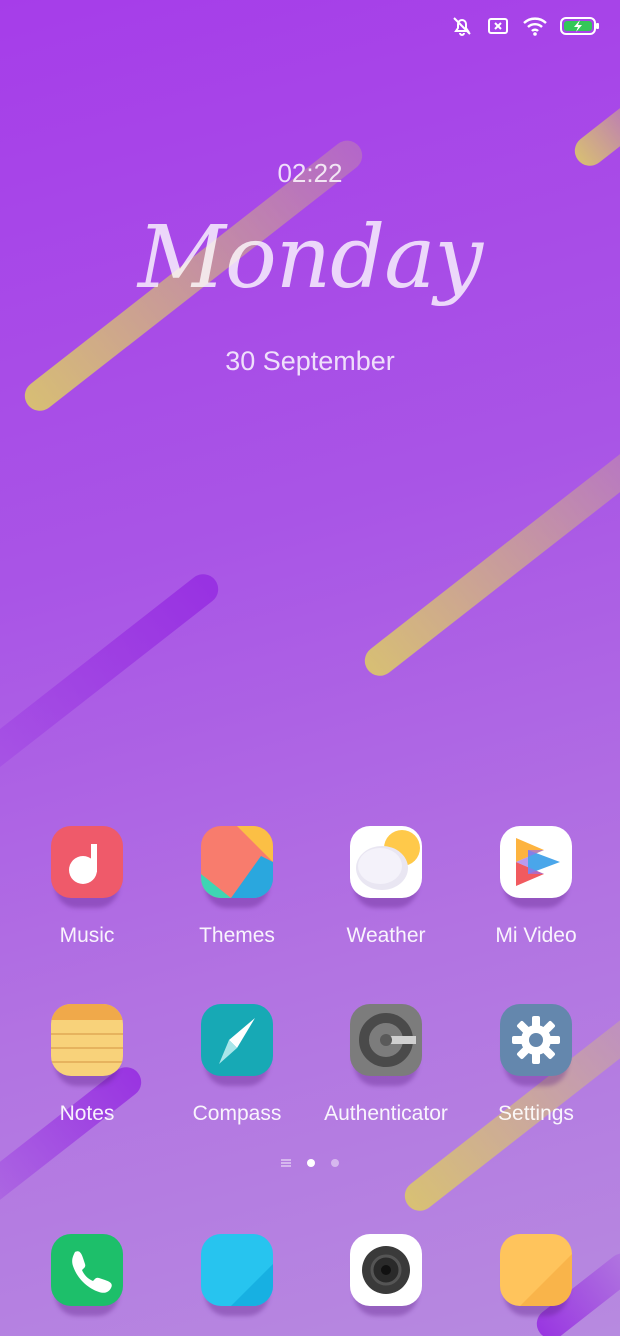 The width and height of the screenshot is (620, 1336). I want to click on app-weather: Weather, so click(386, 887).